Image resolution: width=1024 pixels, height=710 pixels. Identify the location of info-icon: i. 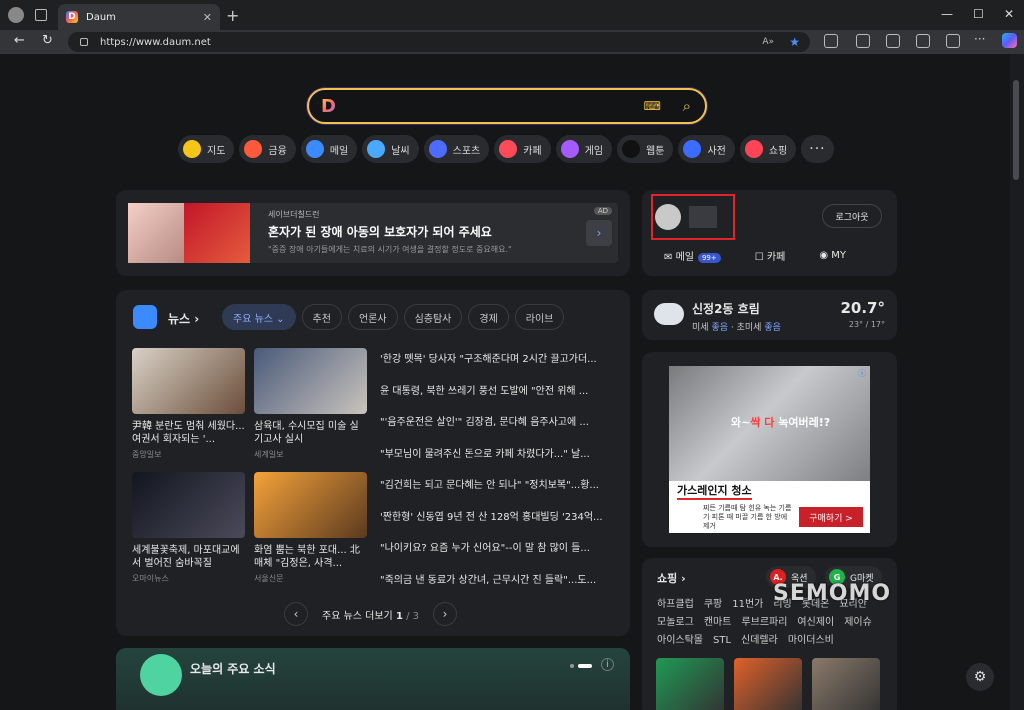
(607, 664).